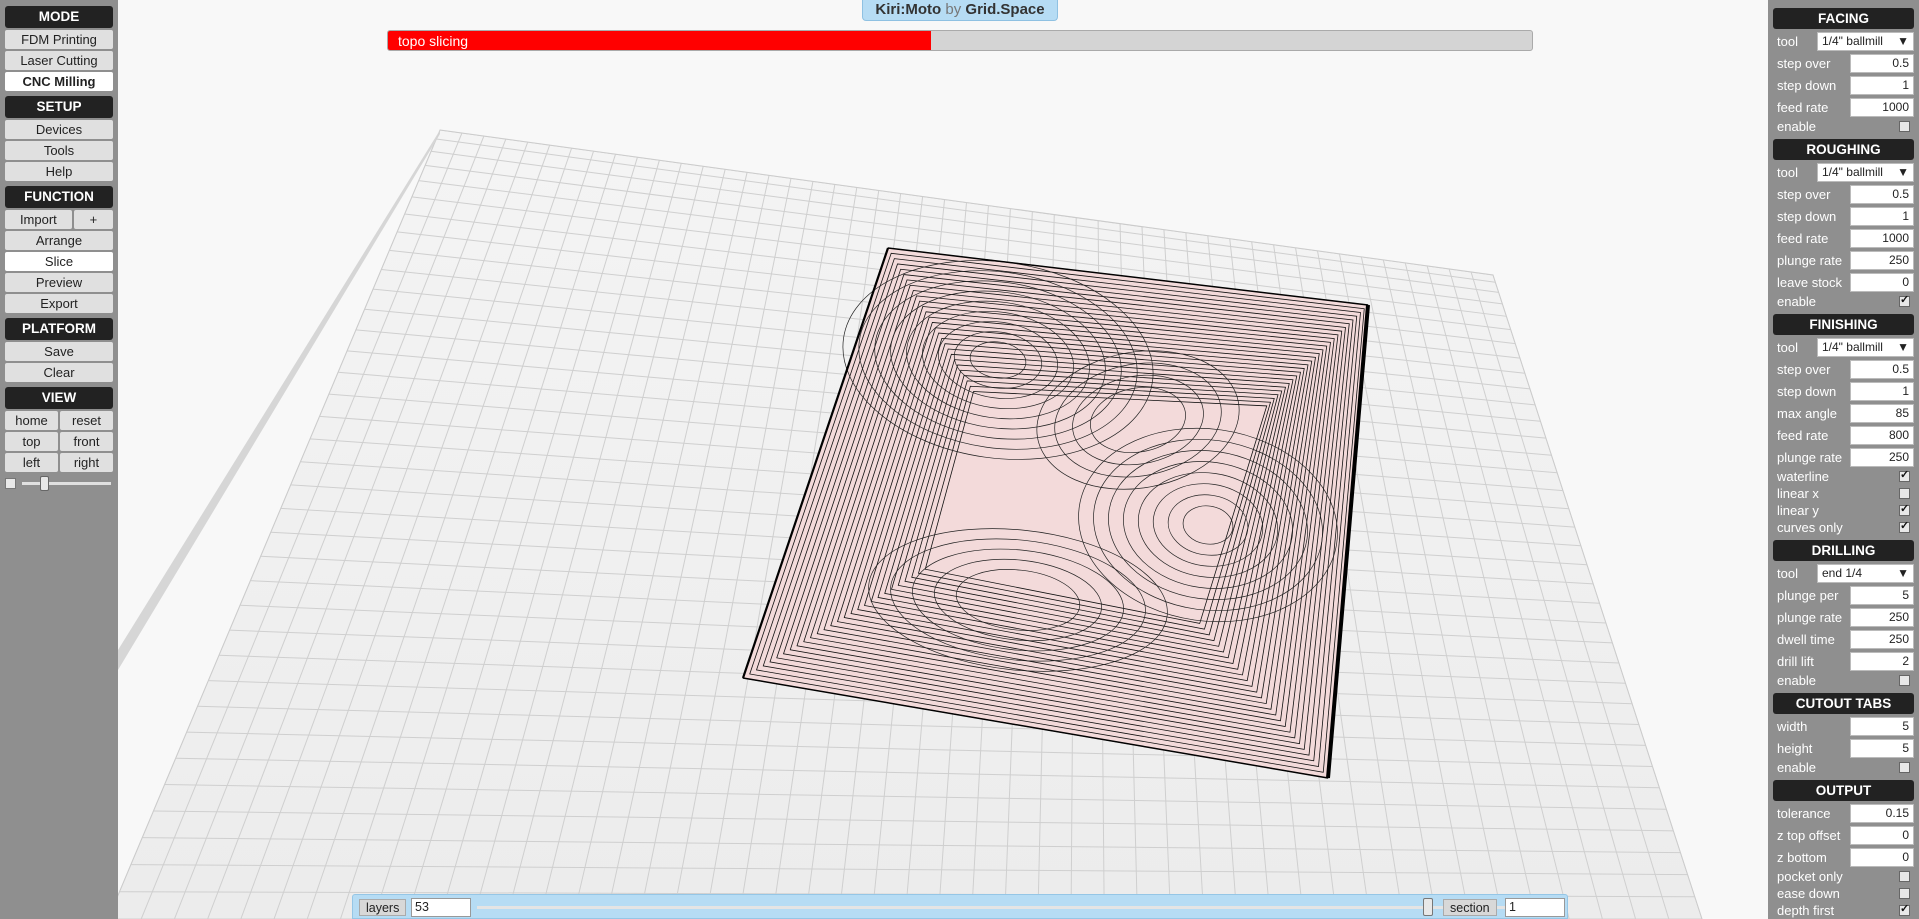  I want to click on roughing-leave-stock-input: 0, so click(1882, 282).